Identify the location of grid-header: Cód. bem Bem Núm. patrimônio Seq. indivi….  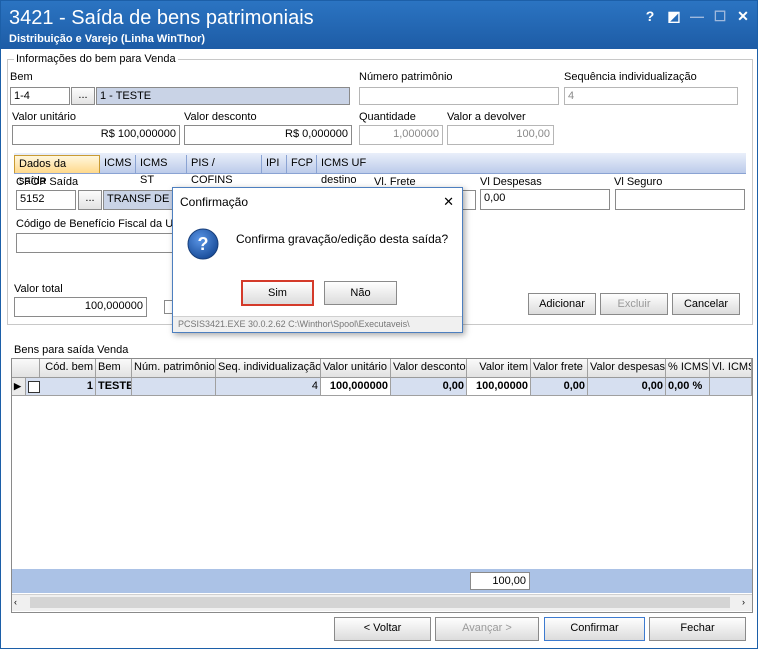
(382, 368).